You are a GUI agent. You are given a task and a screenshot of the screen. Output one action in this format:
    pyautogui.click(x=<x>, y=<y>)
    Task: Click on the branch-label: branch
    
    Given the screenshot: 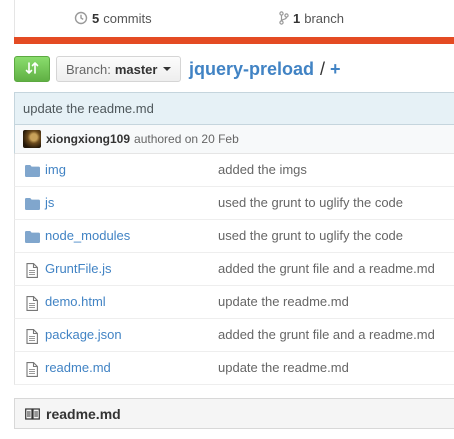 What is the action you would take?
    pyautogui.click(x=324, y=18)
    